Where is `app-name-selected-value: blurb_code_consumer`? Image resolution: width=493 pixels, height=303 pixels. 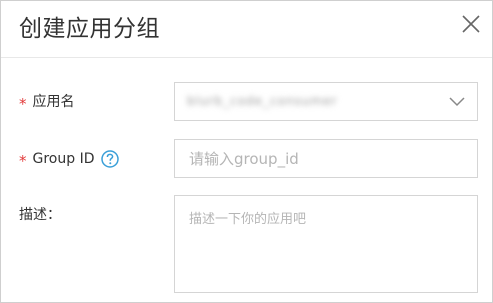 app-name-selected-value: blurb_code_consumer is located at coordinates (262, 101).